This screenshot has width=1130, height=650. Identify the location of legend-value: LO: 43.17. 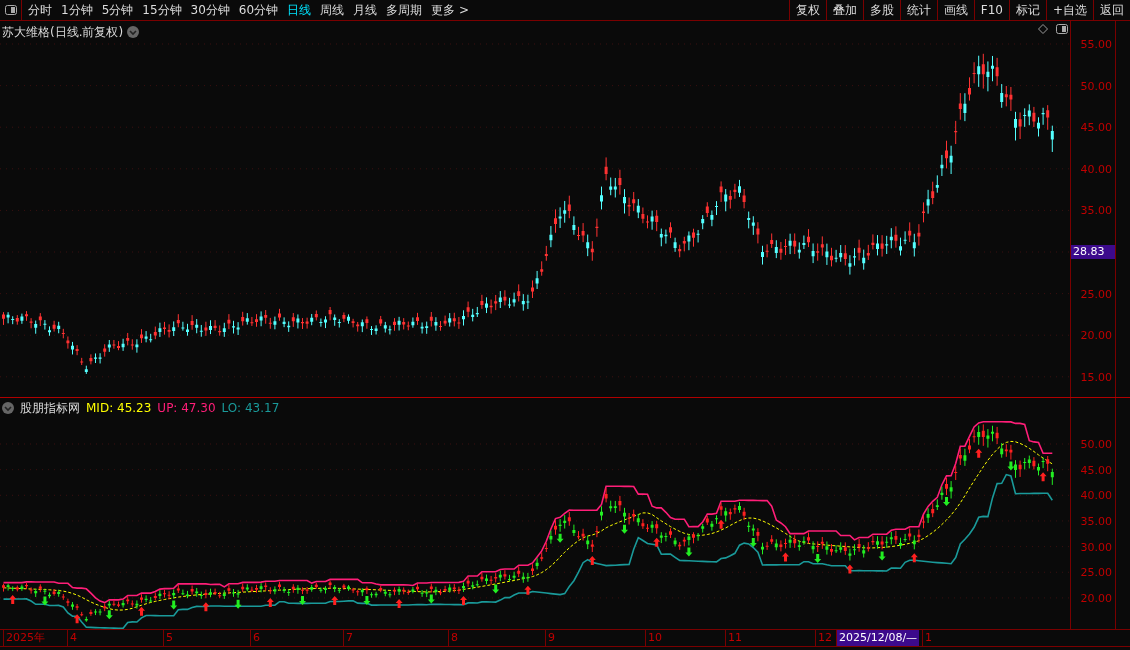
(250, 408).